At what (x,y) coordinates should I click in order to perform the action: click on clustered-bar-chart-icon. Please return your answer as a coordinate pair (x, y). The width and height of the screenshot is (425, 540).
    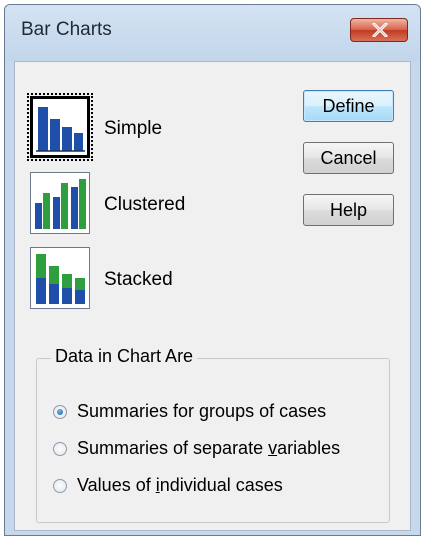
    Looking at the image, I should click on (60, 203).